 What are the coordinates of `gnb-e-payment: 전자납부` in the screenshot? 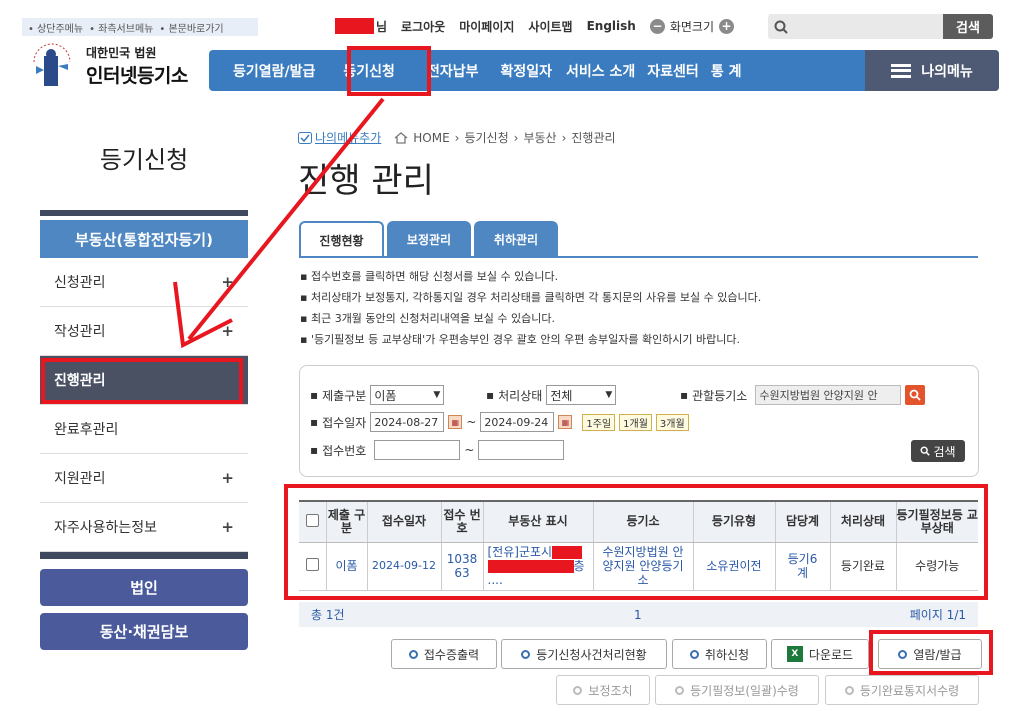 It's located at (449, 70).